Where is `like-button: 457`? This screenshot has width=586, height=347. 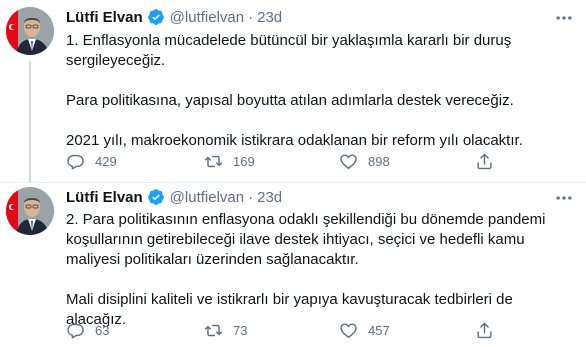
like-button: 457 is located at coordinates (364, 330).